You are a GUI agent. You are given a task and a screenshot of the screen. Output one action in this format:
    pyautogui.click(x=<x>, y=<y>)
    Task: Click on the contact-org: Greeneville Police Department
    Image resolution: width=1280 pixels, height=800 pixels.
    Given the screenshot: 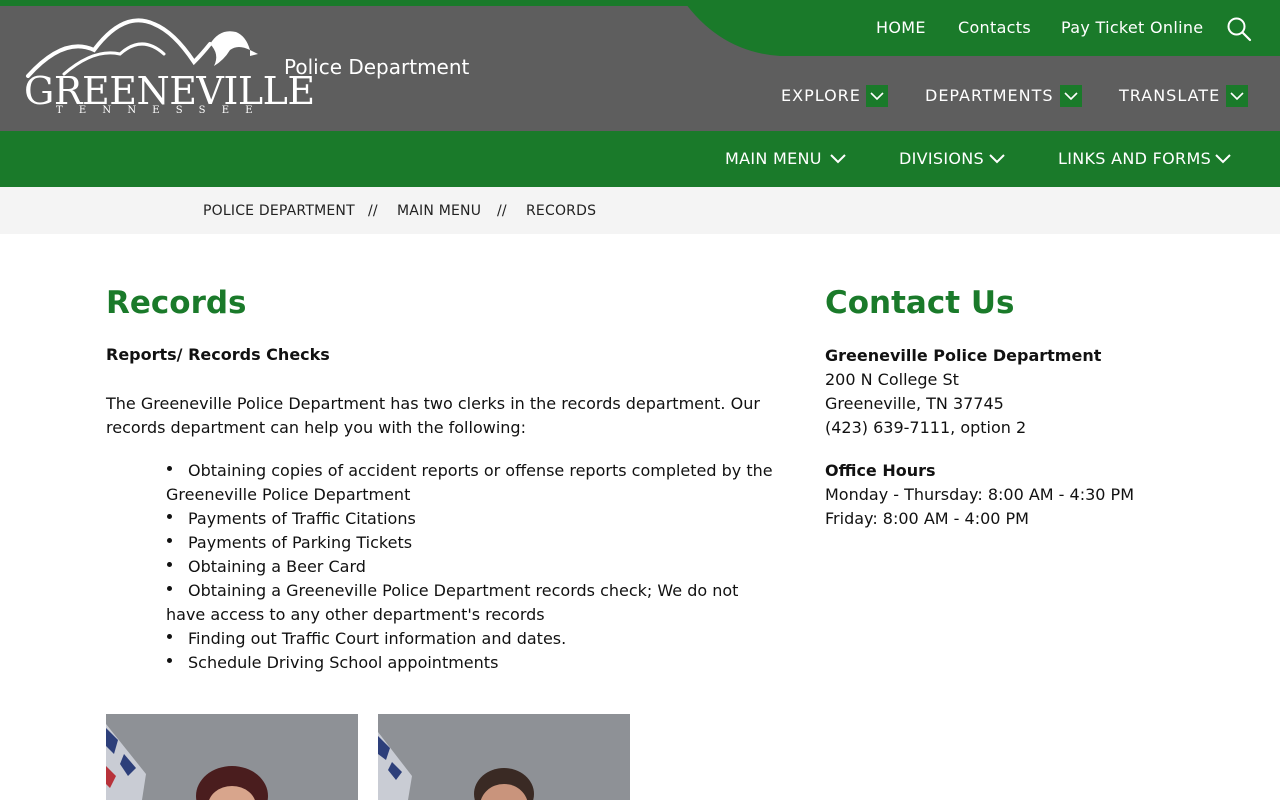 What is the action you would take?
    pyautogui.click(x=963, y=355)
    